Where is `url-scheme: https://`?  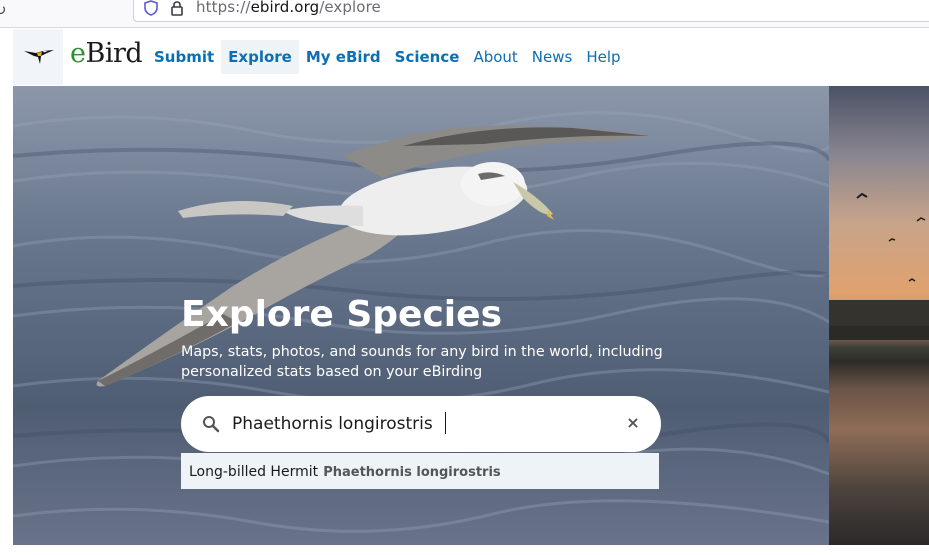
url-scheme: https:// is located at coordinates (223, 8).